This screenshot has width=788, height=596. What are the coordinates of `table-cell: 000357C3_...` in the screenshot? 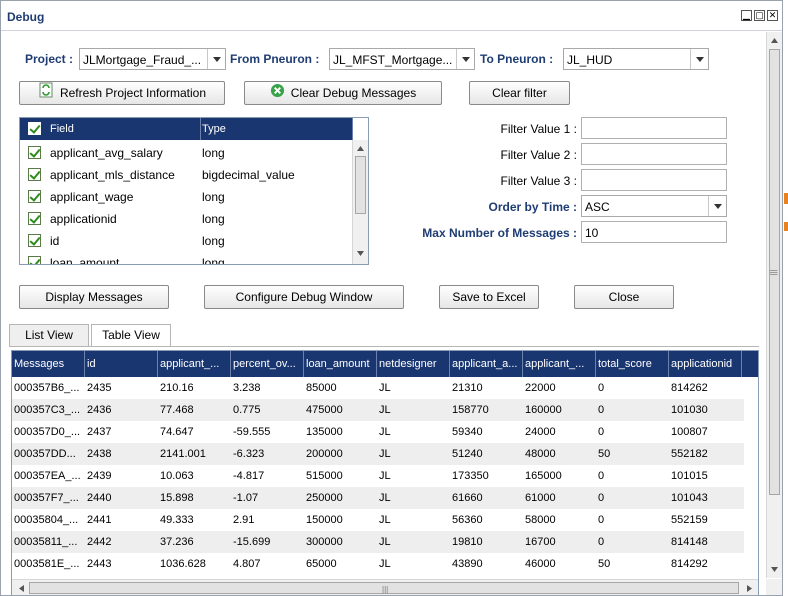 It's located at (47, 410).